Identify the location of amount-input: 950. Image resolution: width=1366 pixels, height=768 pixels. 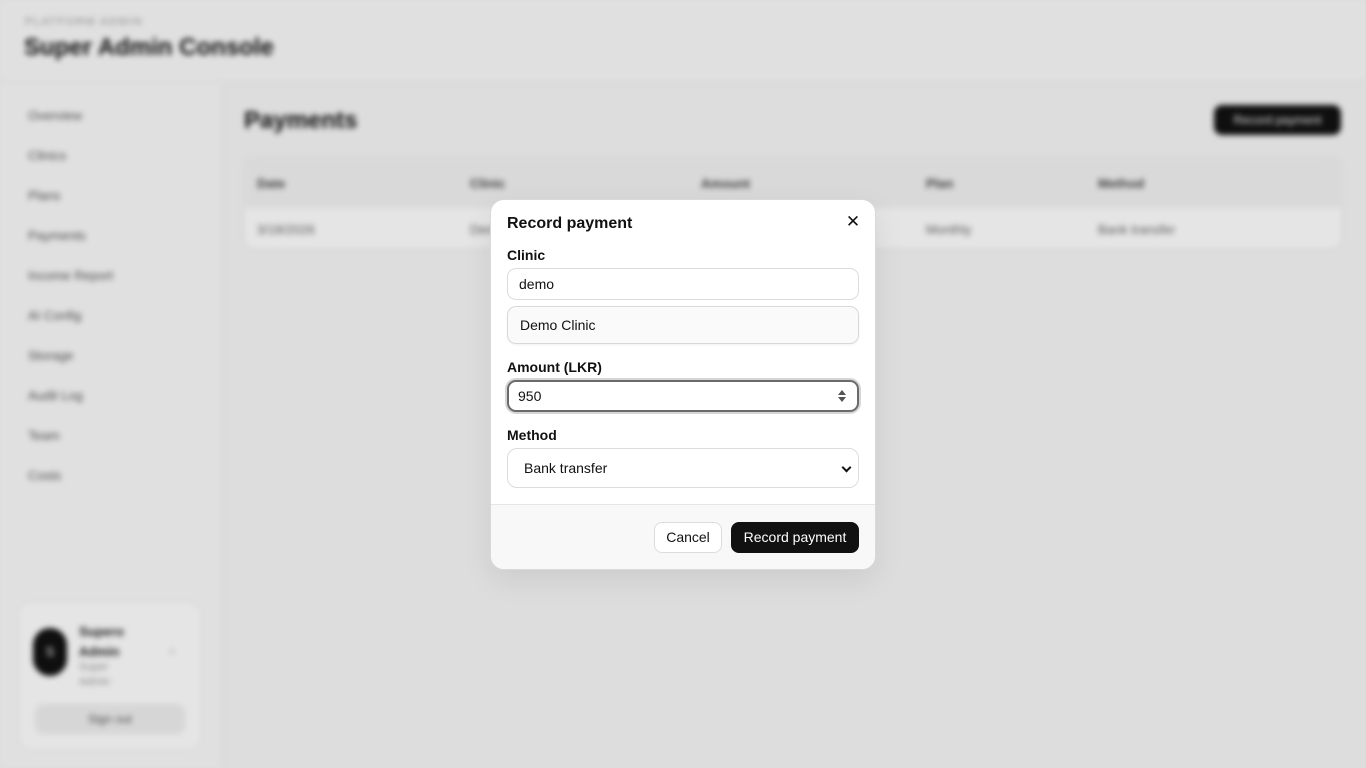
(683, 396).